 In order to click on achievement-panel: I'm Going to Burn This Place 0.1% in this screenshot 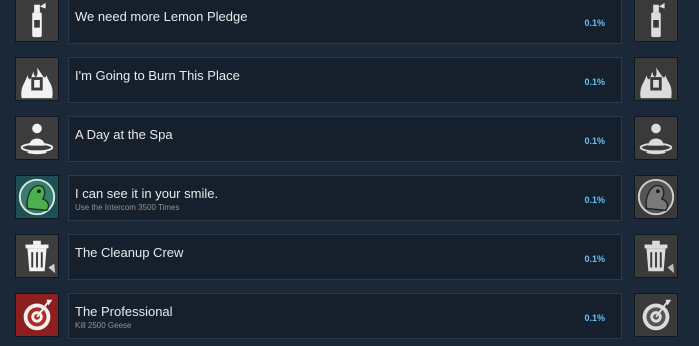, I will do `click(345, 80)`.